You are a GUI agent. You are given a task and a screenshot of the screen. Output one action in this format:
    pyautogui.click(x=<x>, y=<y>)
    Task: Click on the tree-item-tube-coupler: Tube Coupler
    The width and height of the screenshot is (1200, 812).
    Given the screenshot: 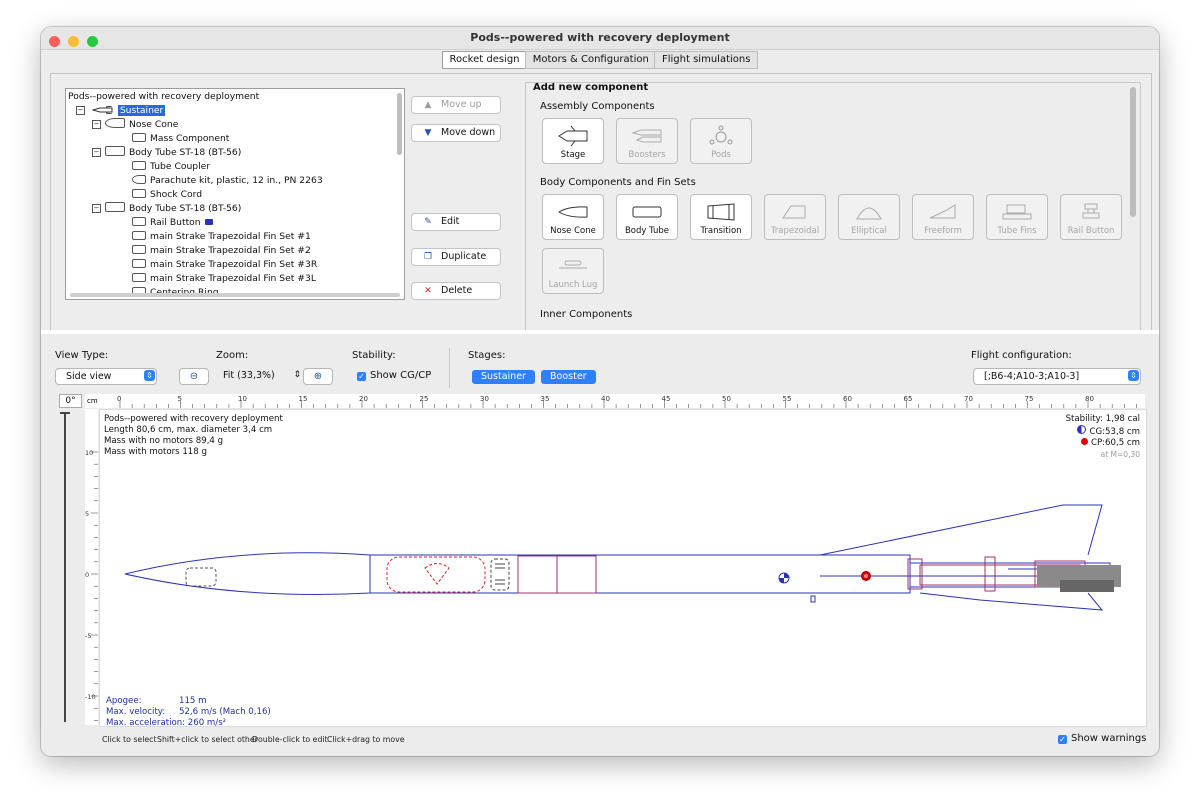 What is the action you would take?
    pyautogui.click(x=171, y=167)
    